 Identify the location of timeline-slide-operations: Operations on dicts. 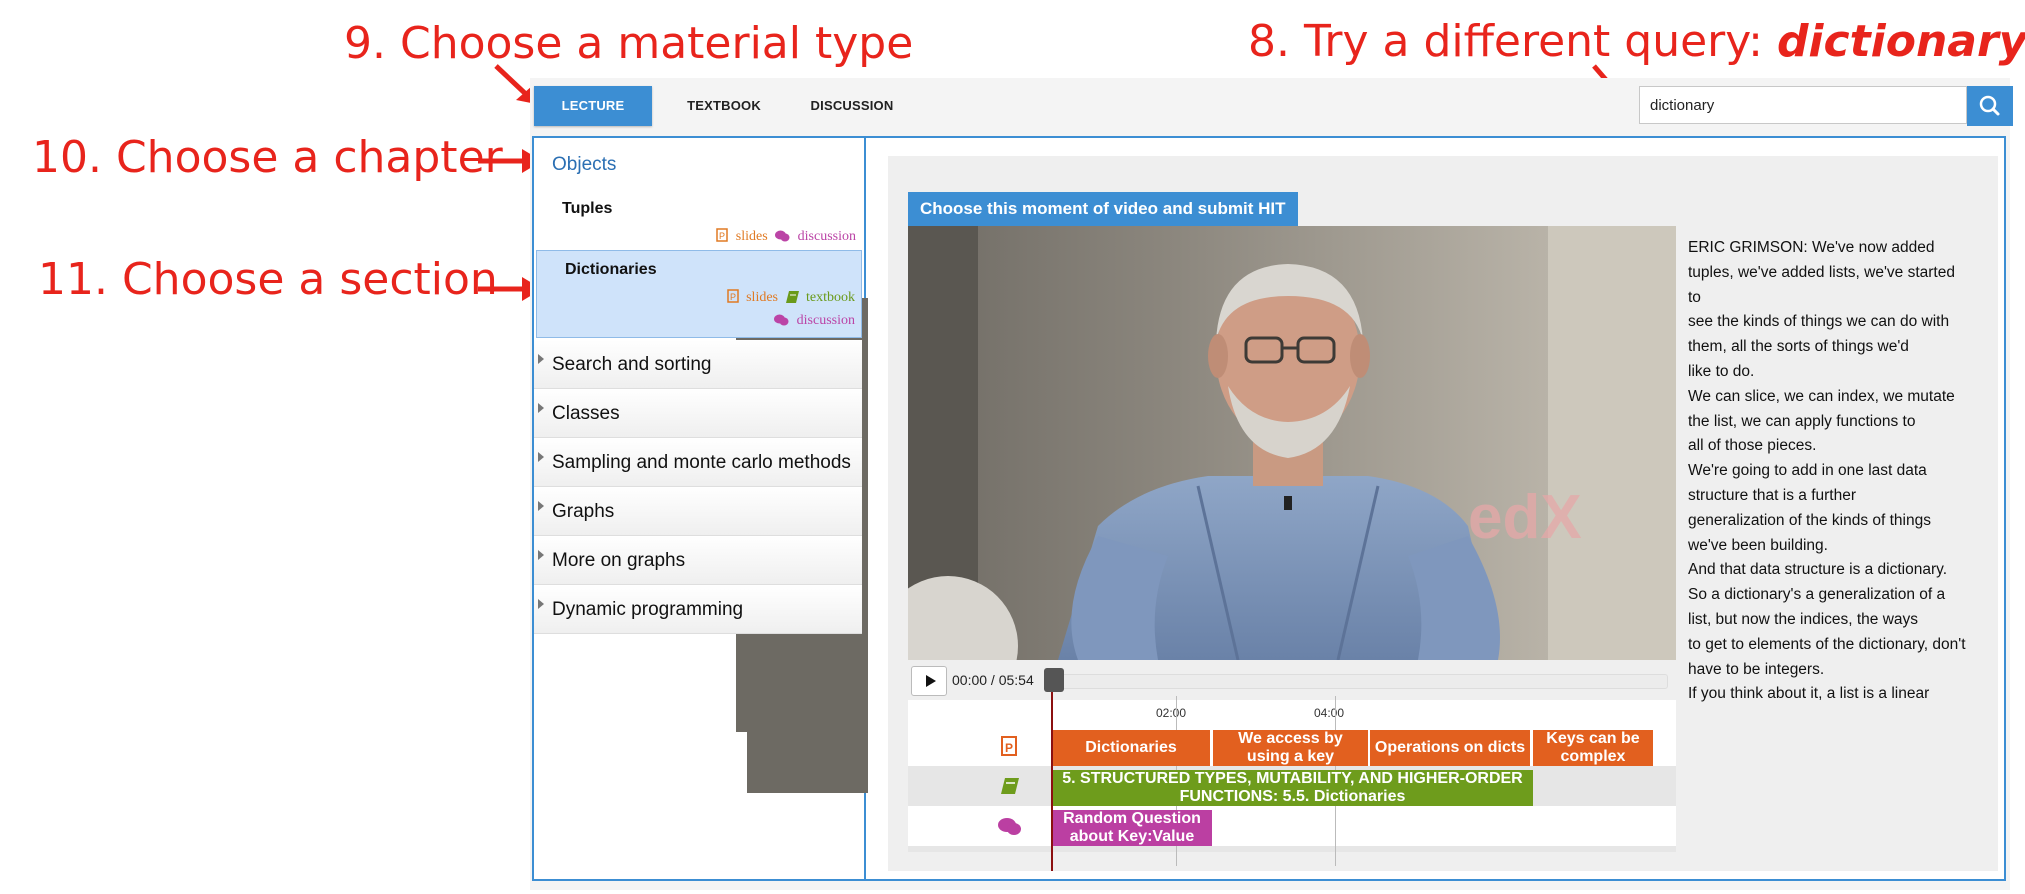
(1450, 748).